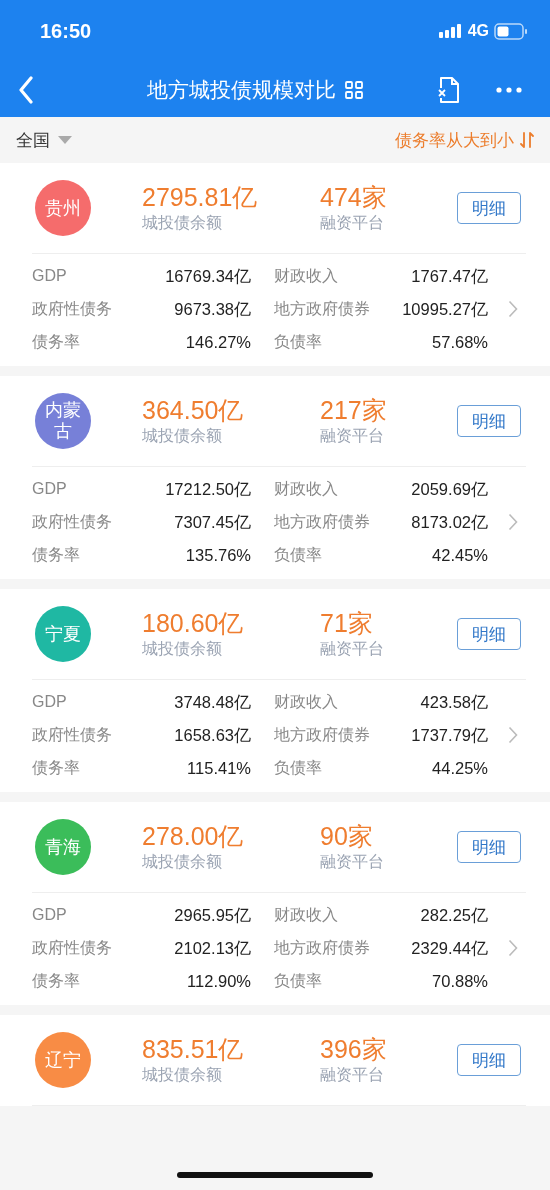 This screenshot has height=1190, width=550. I want to click on stat-value: 1767.47亿, so click(449, 276).